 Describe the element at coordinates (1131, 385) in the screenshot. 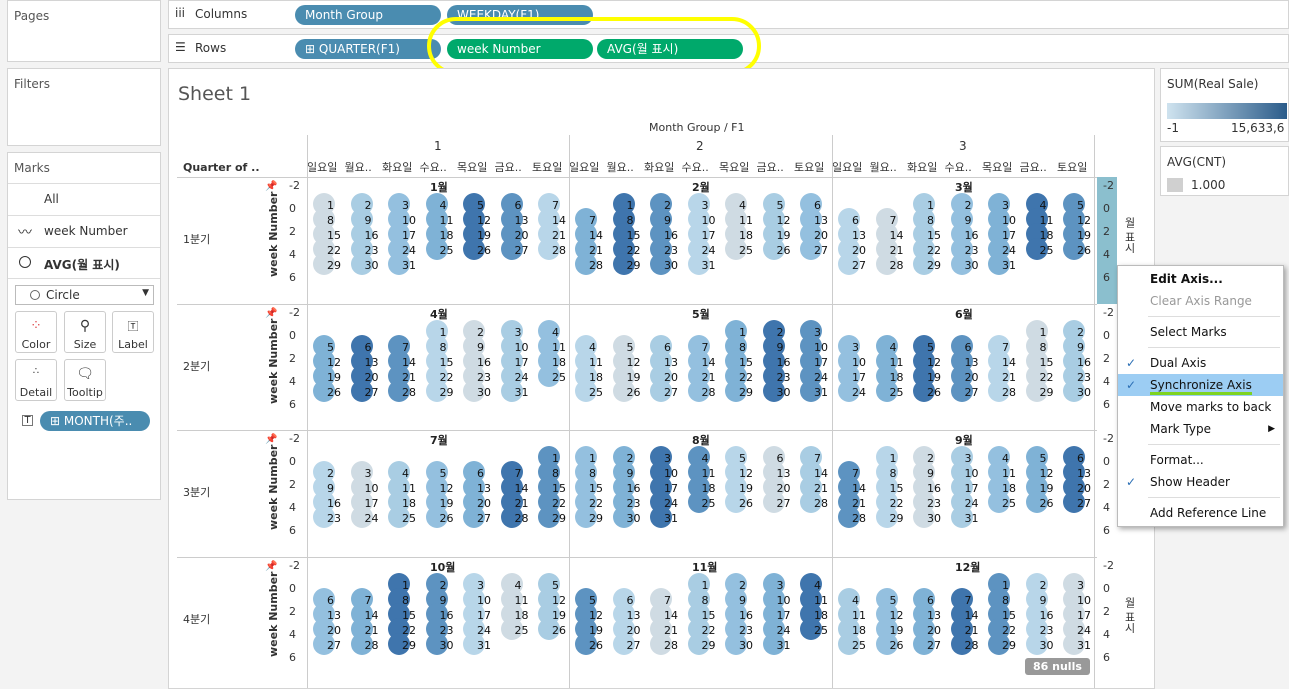

I see `check-icon: ✓` at that location.